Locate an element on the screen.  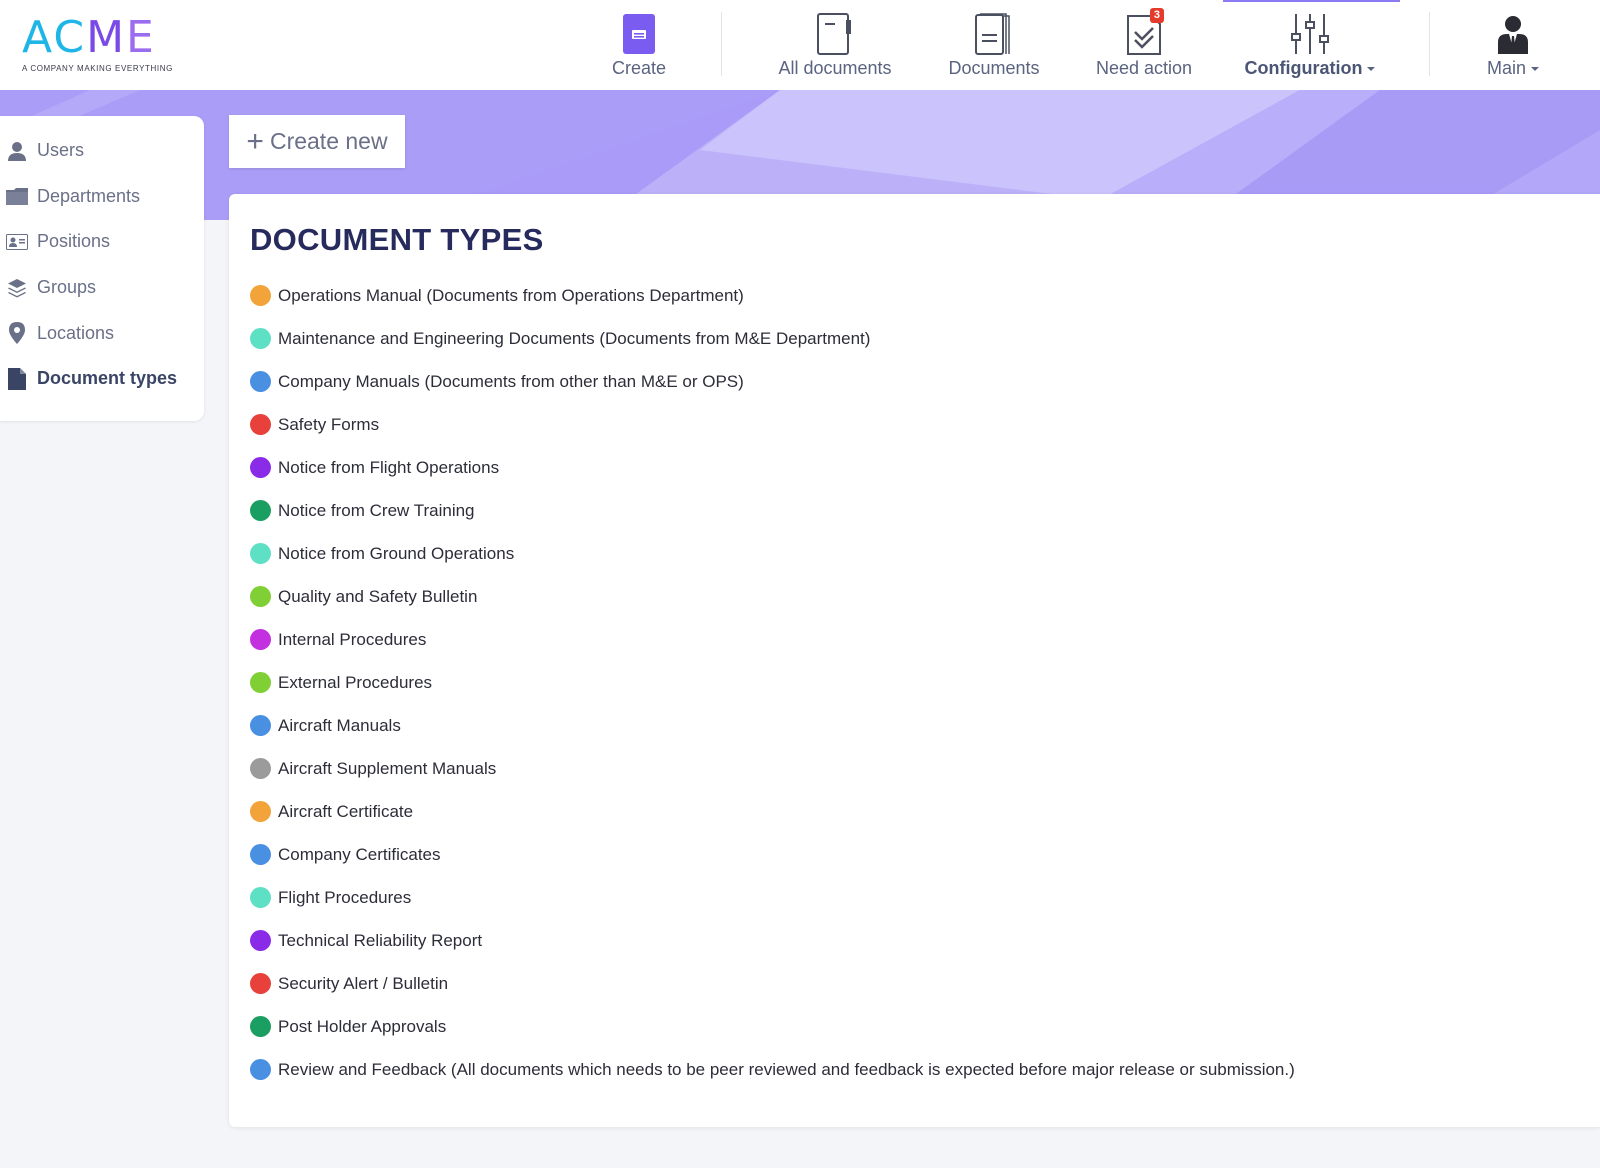
nav-documents: Documents is located at coordinates (994, 45).